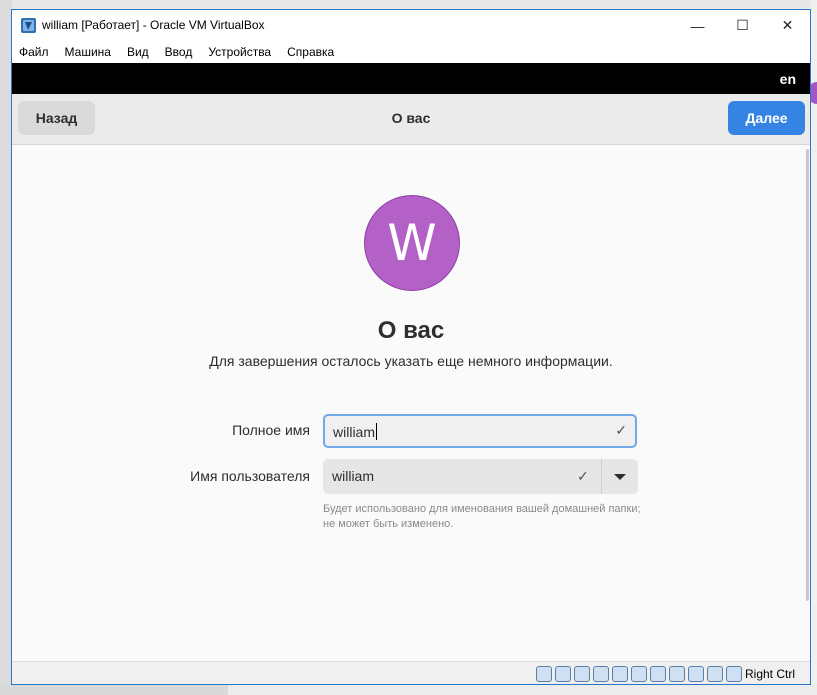 This screenshot has height=695, width=817. What do you see at coordinates (480, 476) in the screenshot?
I see `username-combo: william ✓` at bounding box center [480, 476].